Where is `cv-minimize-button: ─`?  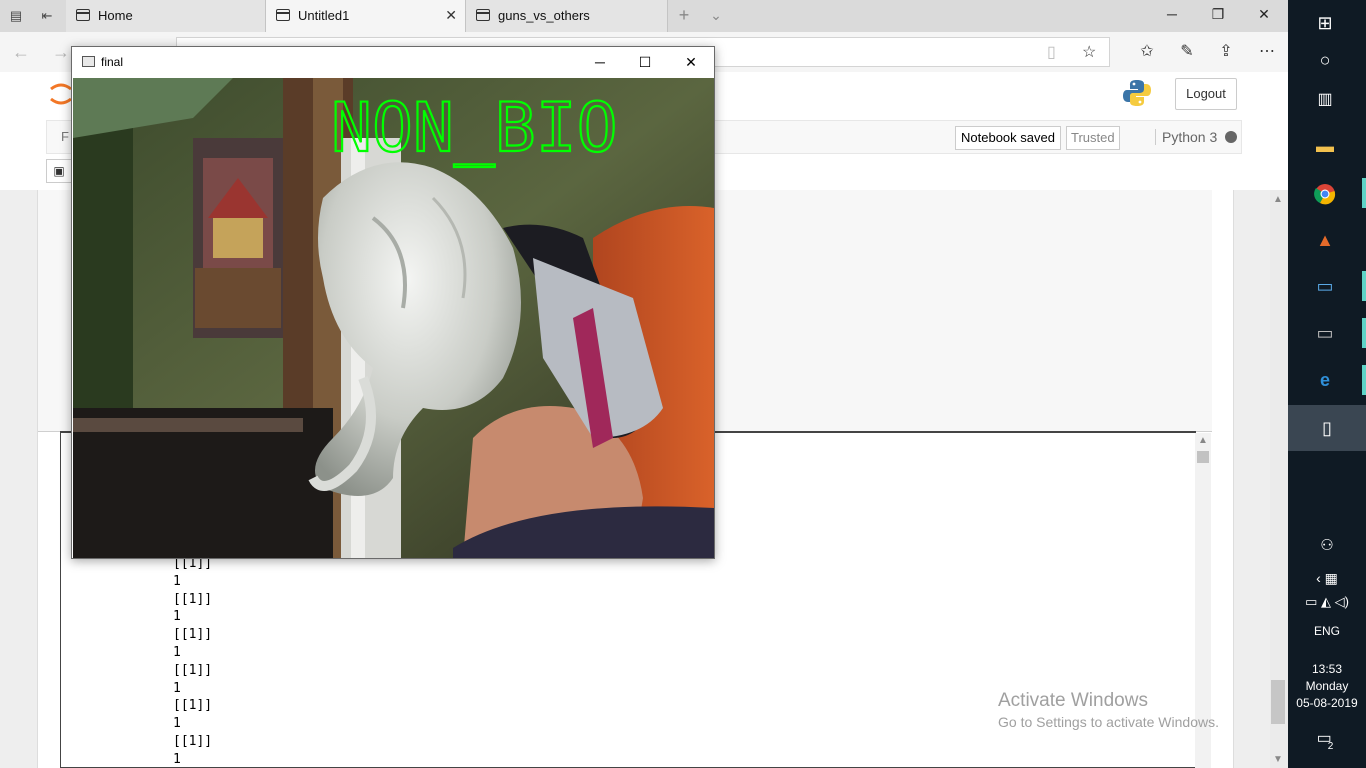
cv-minimize-button: ─ is located at coordinates (600, 62).